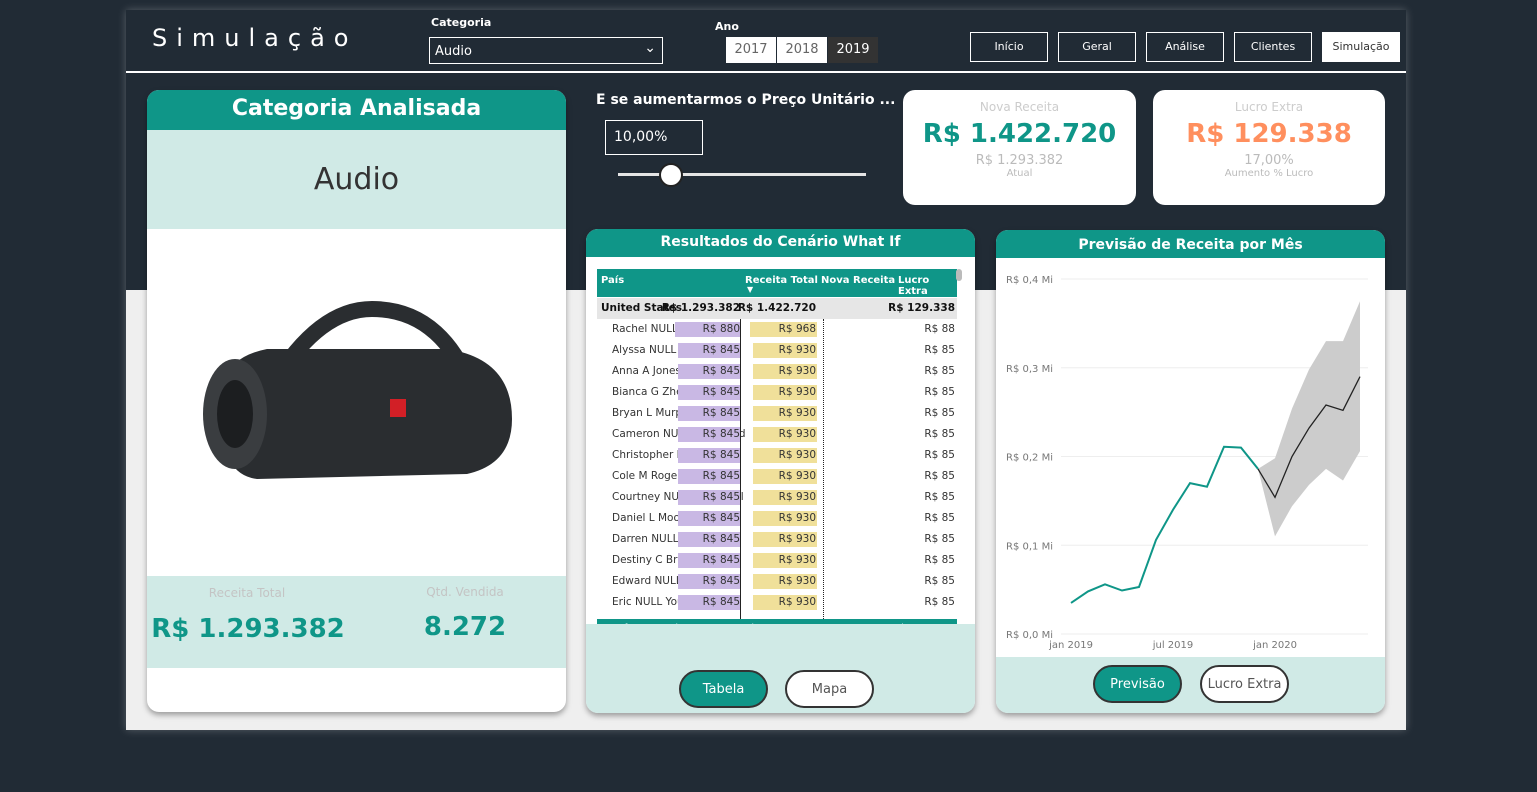 This screenshot has width=1537, height=792. Describe the element at coordinates (780, 243) in the screenshot. I see `table-card-title: Resultados do Cenário What If` at that location.